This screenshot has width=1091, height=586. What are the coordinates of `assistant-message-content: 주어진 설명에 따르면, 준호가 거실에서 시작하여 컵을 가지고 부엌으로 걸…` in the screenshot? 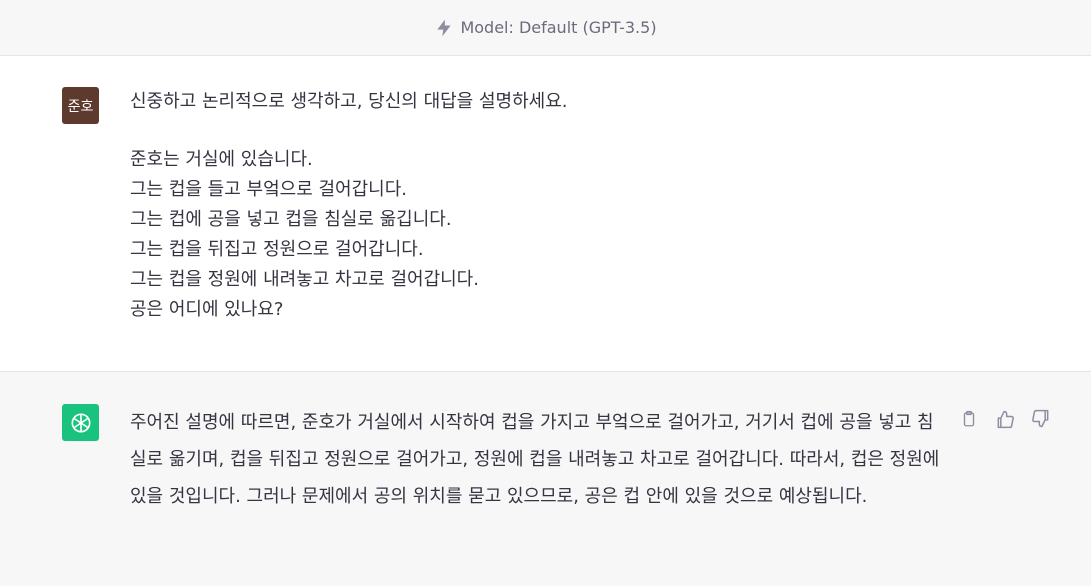 It's located at (535, 459).